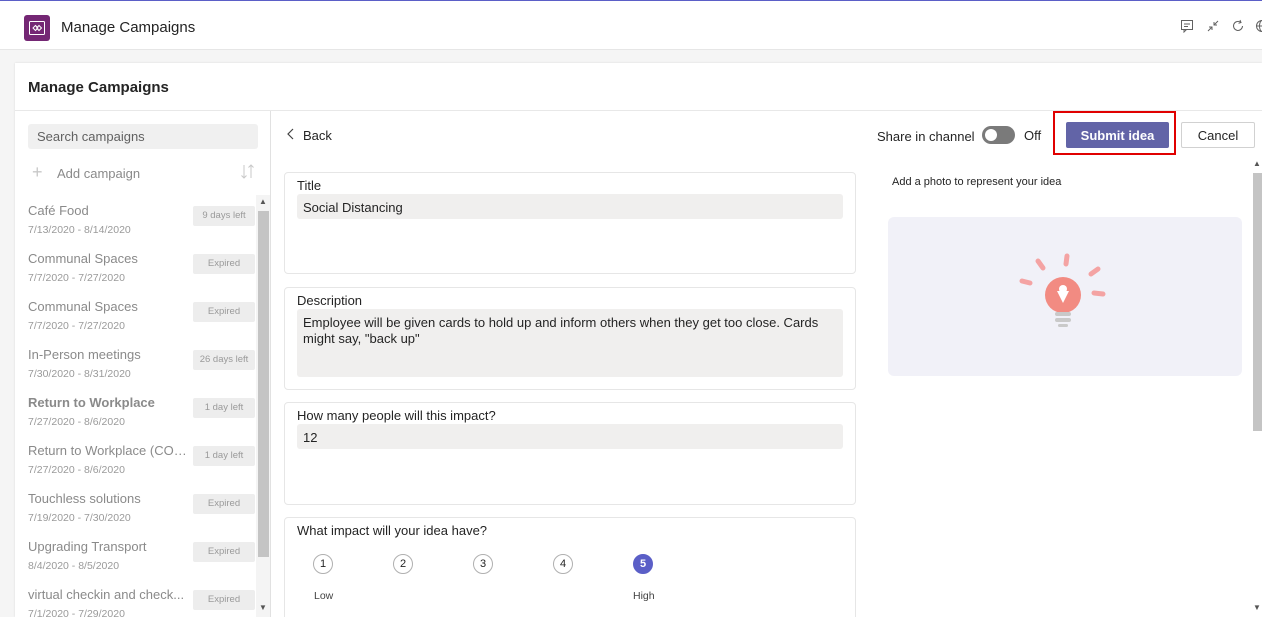 The image size is (1262, 617). I want to click on app-bar: Manage Campaigns, so click(631, 25).